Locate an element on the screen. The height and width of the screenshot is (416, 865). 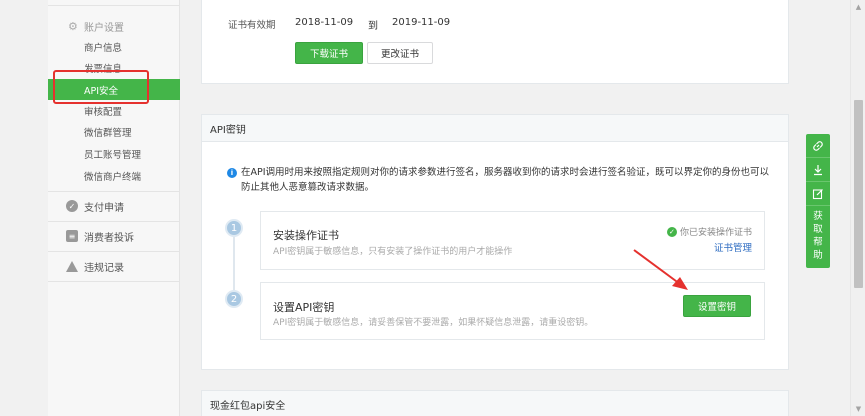
floating-toolbar: 获 取 帮 助 is located at coordinates (818, 201).